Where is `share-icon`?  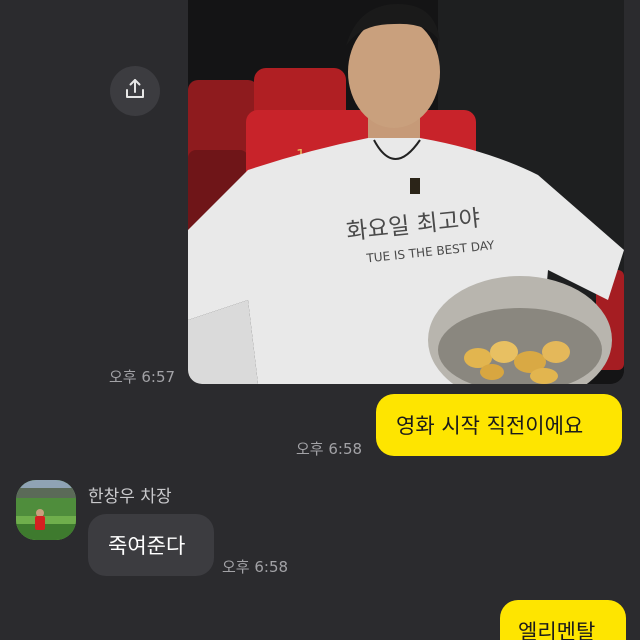
share-icon is located at coordinates (135, 91).